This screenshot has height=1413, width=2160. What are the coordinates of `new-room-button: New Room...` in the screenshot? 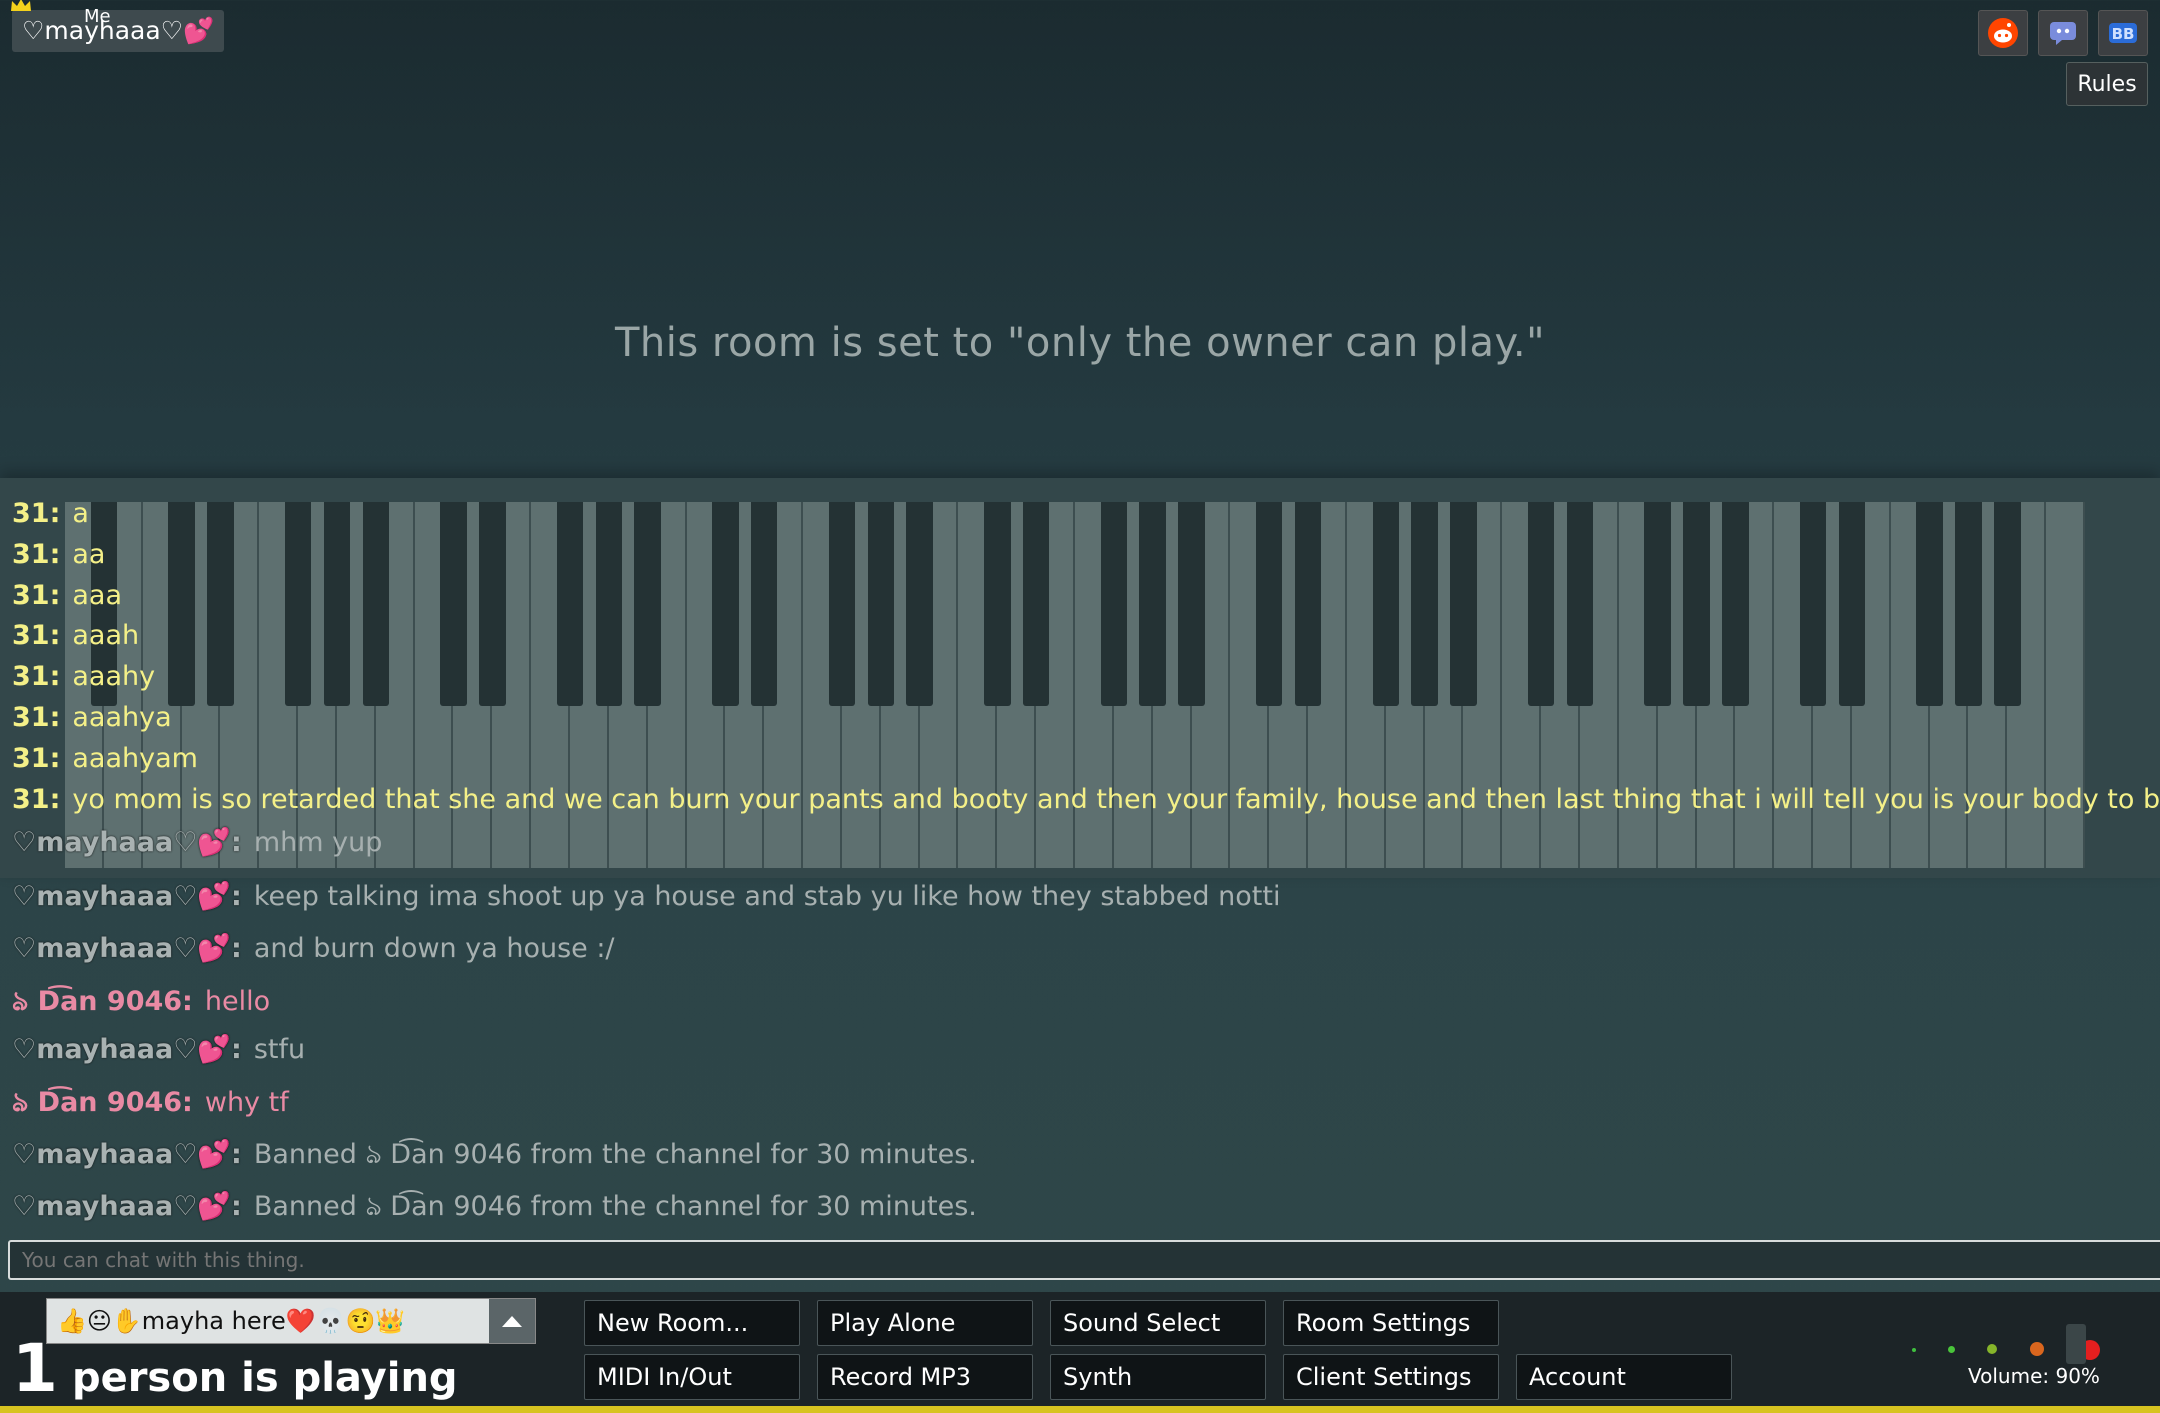 It's located at (692, 1323).